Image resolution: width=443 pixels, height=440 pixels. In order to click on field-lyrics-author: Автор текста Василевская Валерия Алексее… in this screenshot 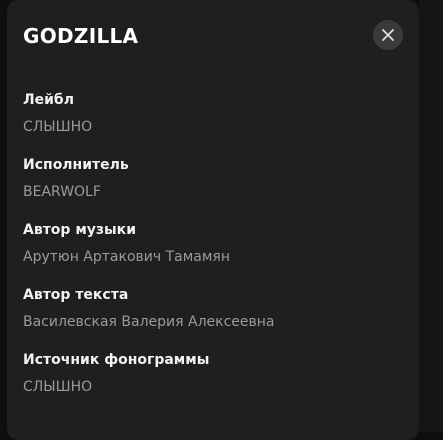, I will do `click(213, 317)`.